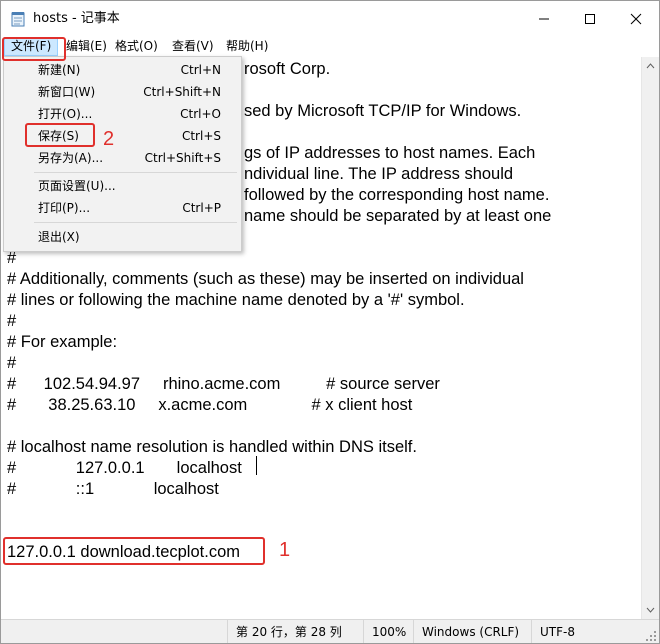  Describe the element at coordinates (397, 195) in the screenshot. I see `editor-line: followed by the corresponding host name.` at that location.